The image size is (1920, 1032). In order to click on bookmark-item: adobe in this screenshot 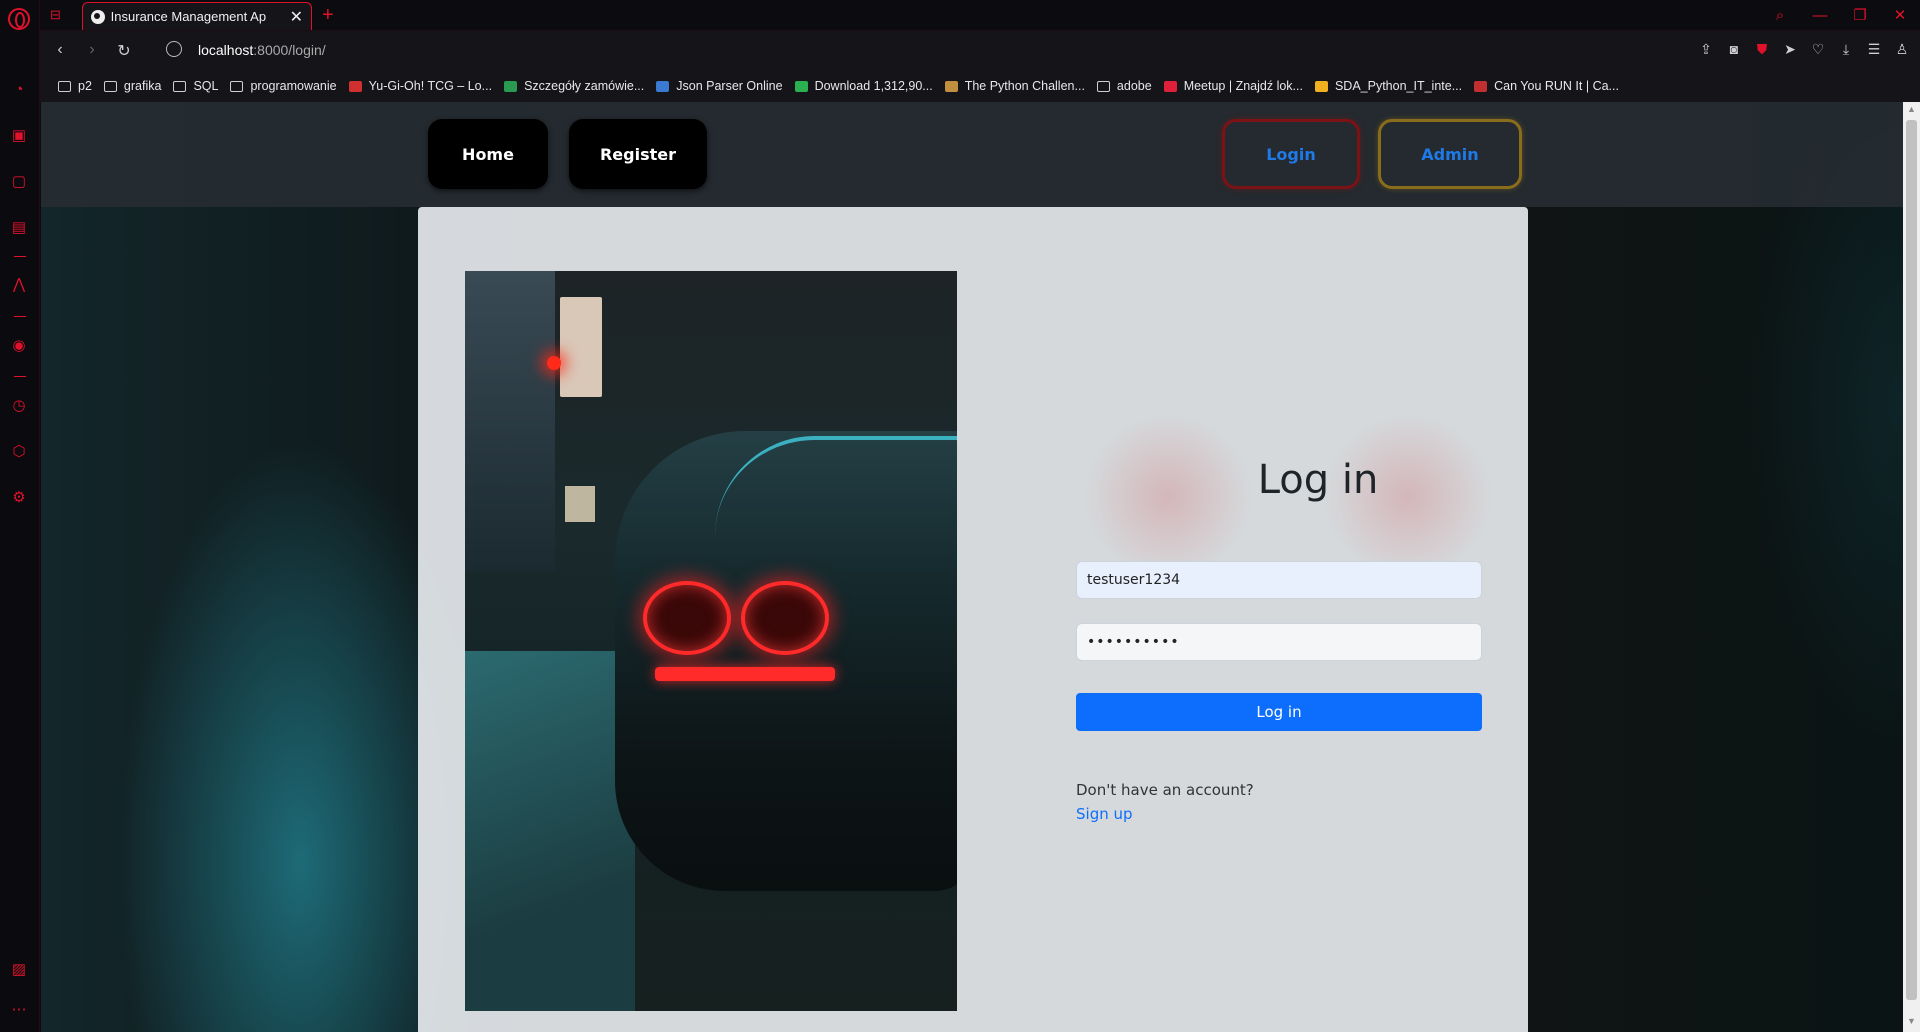, I will do `click(1124, 86)`.